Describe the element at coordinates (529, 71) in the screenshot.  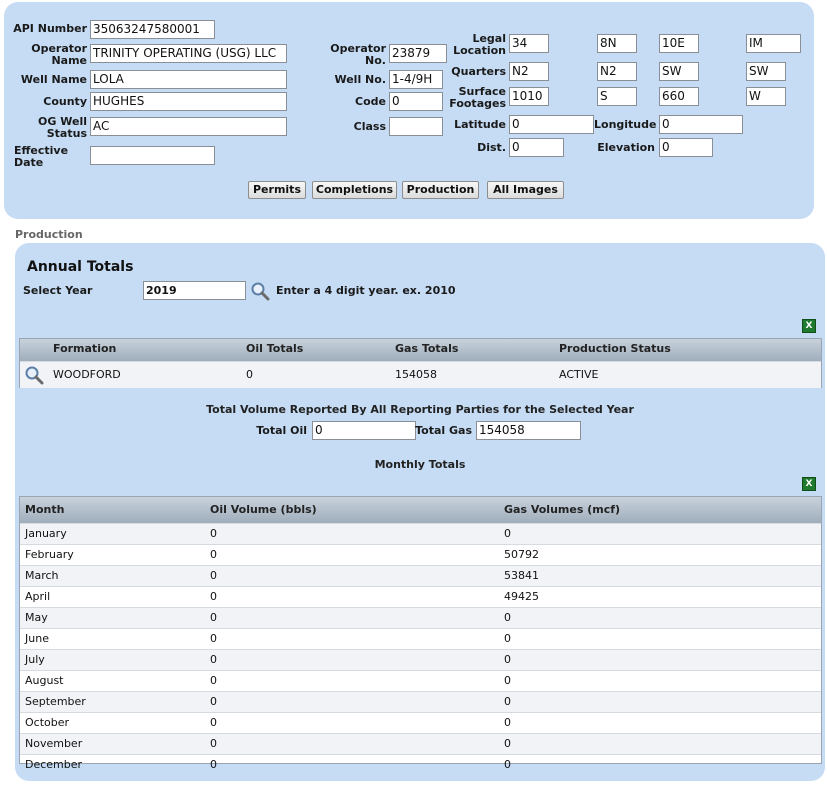
I see `quarters-field-1: N2` at that location.